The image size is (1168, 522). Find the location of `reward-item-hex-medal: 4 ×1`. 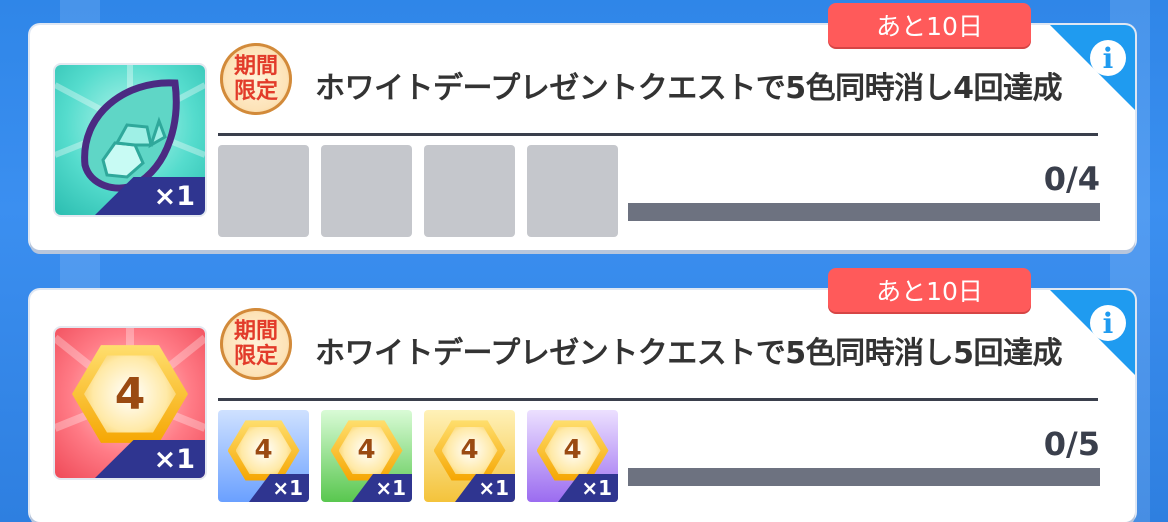

reward-item-hex-medal: 4 ×1 is located at coordinates (130, 403).